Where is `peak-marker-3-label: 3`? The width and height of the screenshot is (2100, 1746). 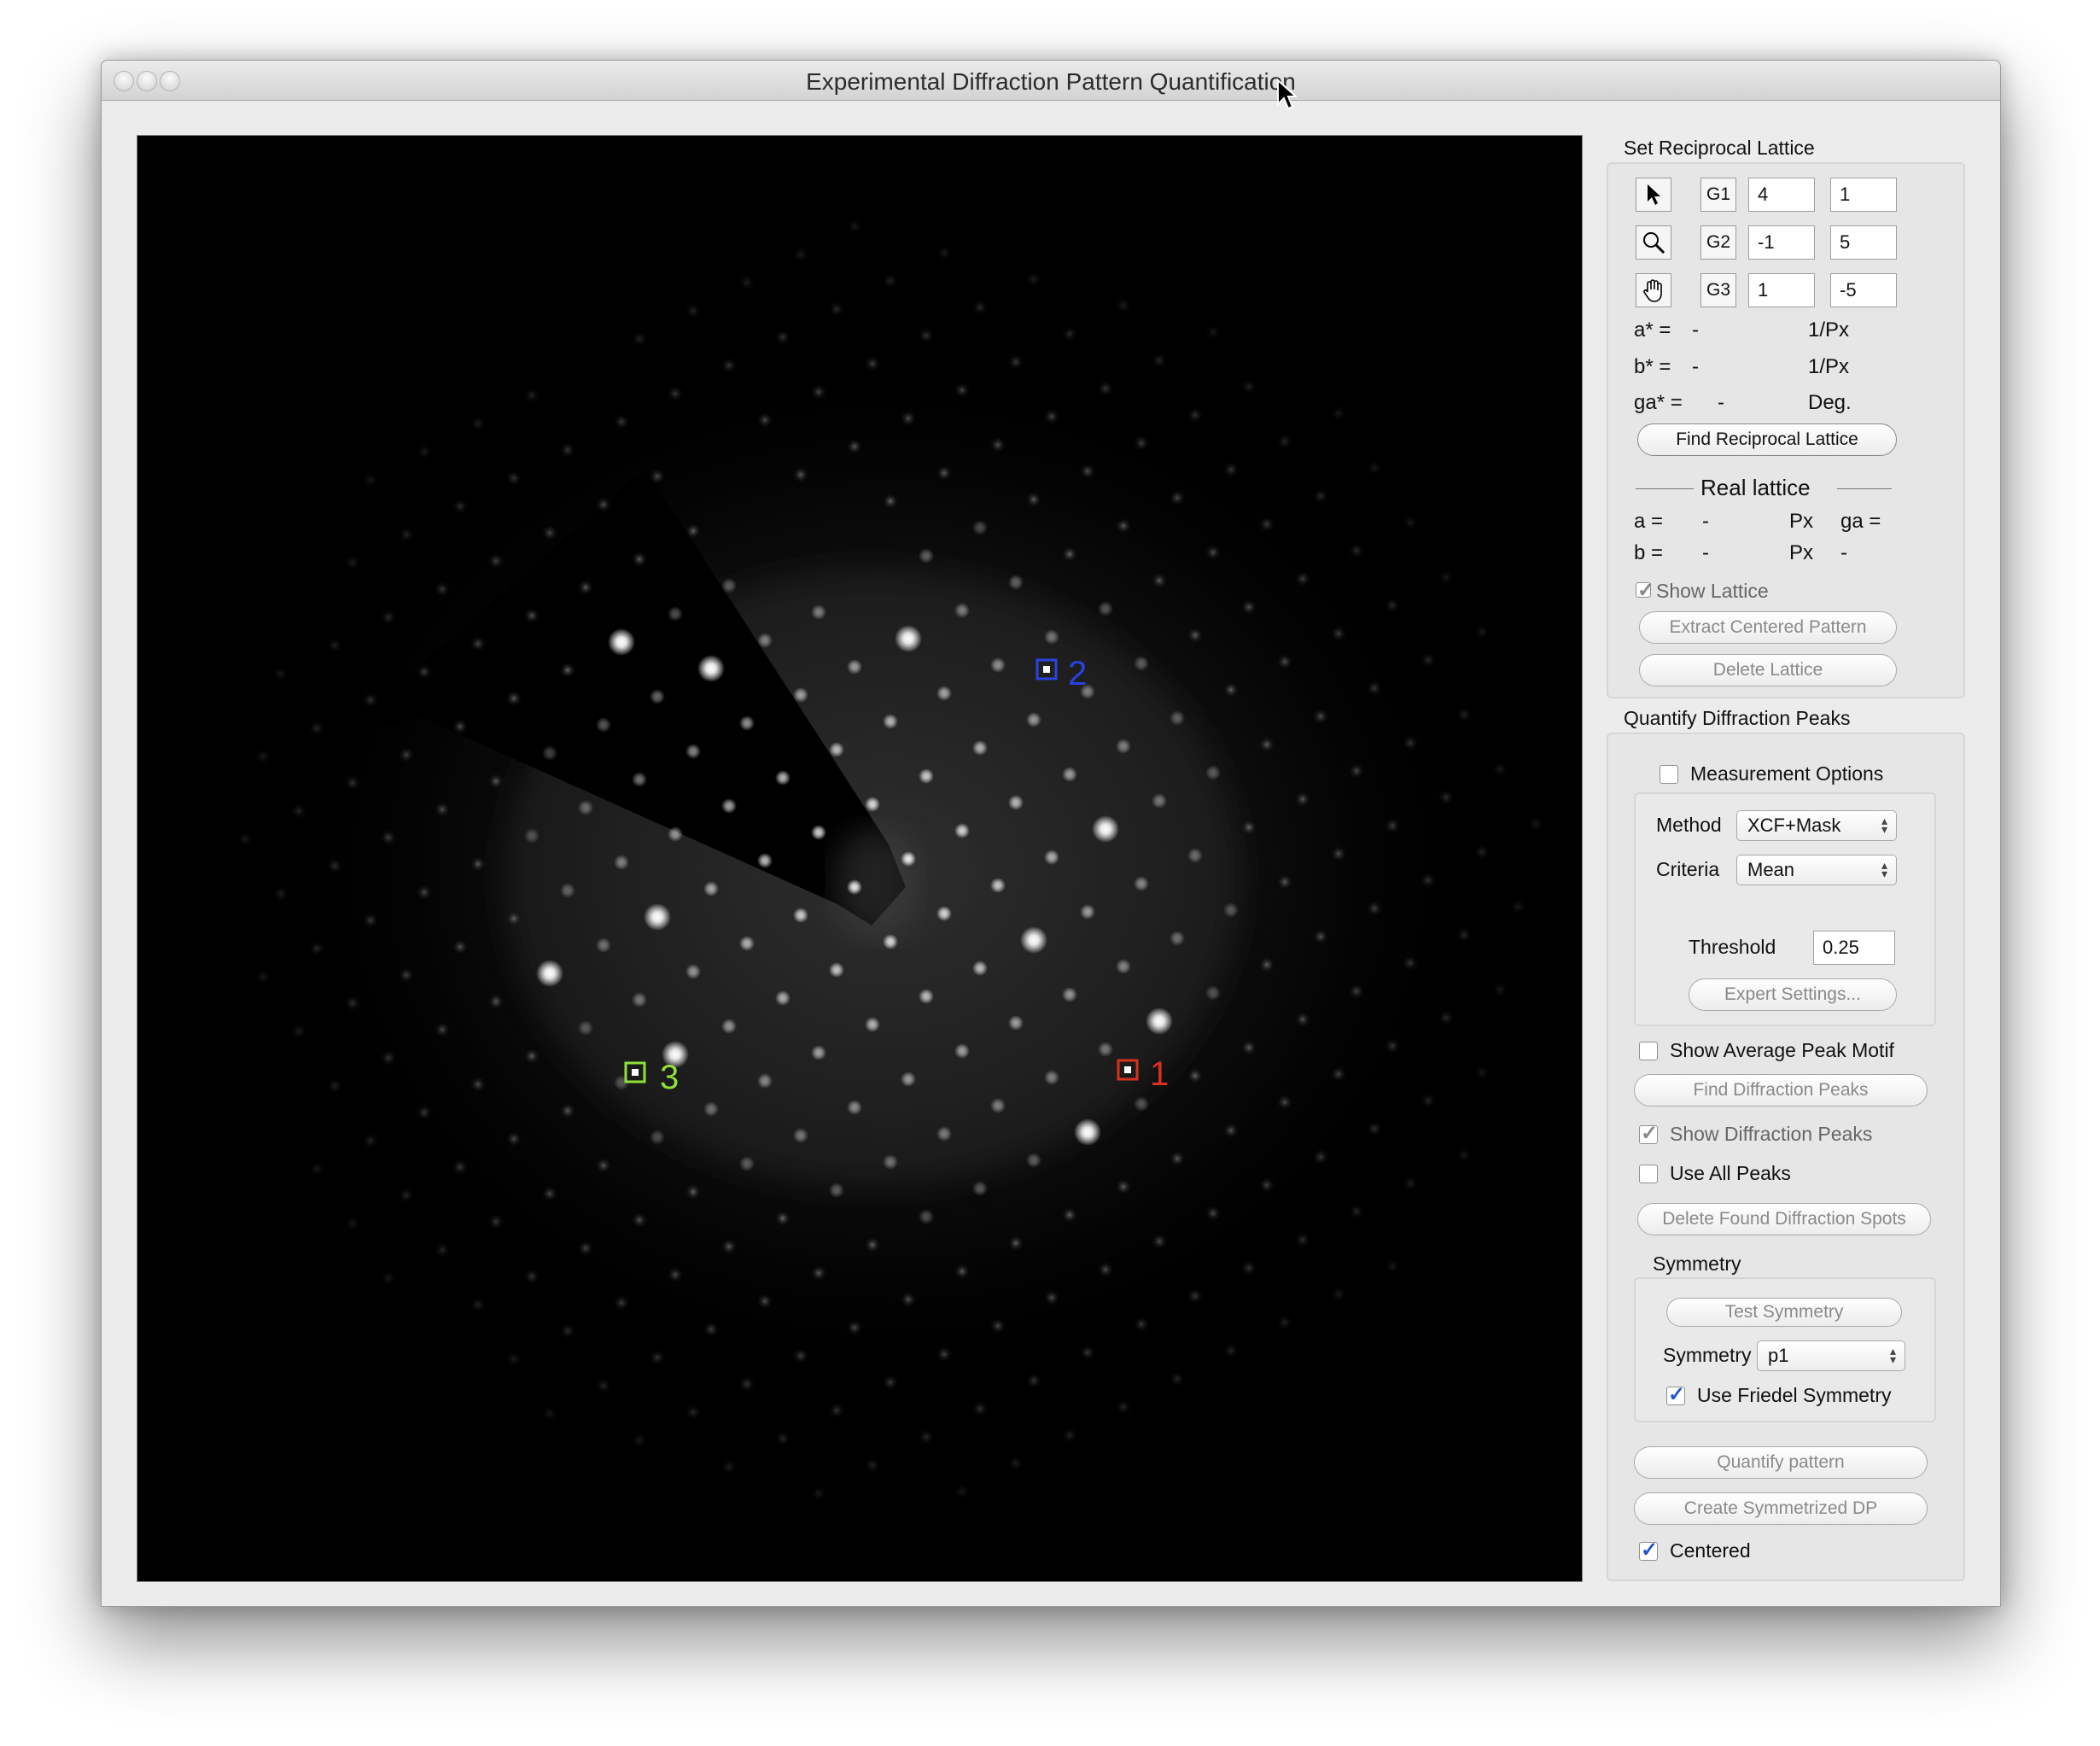 peak-marker-3-label: 3 is located at coordinates (669, 1077).